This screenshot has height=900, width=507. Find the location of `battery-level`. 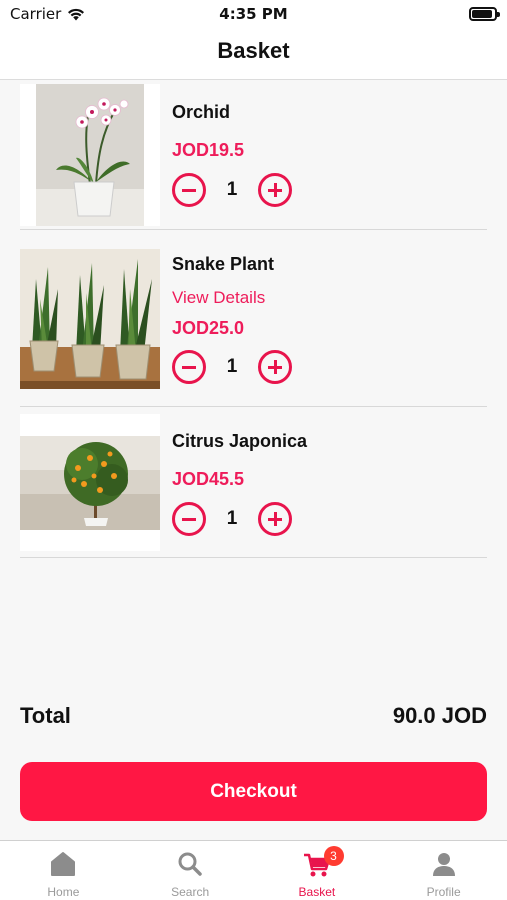

battery-level is located at coordinates (482, 14).